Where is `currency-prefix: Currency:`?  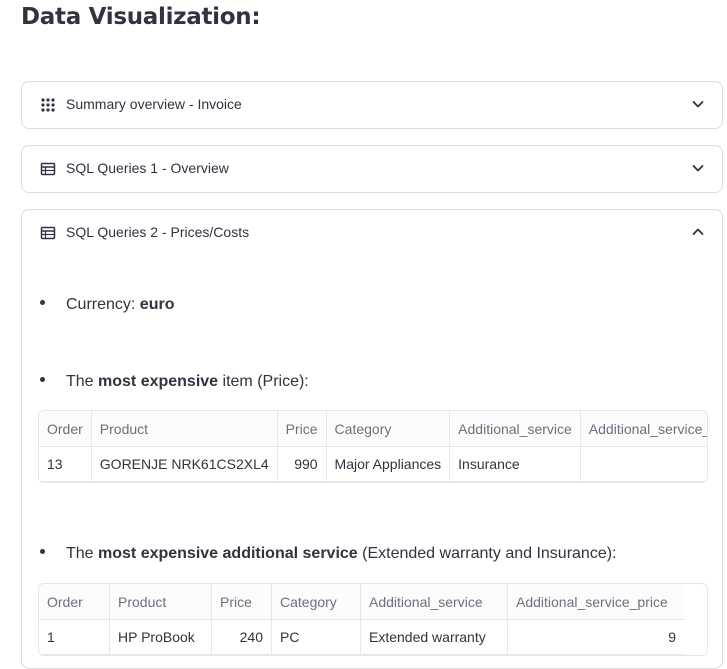
currency-prefix: Currency: is located at coordinates (103, 304).